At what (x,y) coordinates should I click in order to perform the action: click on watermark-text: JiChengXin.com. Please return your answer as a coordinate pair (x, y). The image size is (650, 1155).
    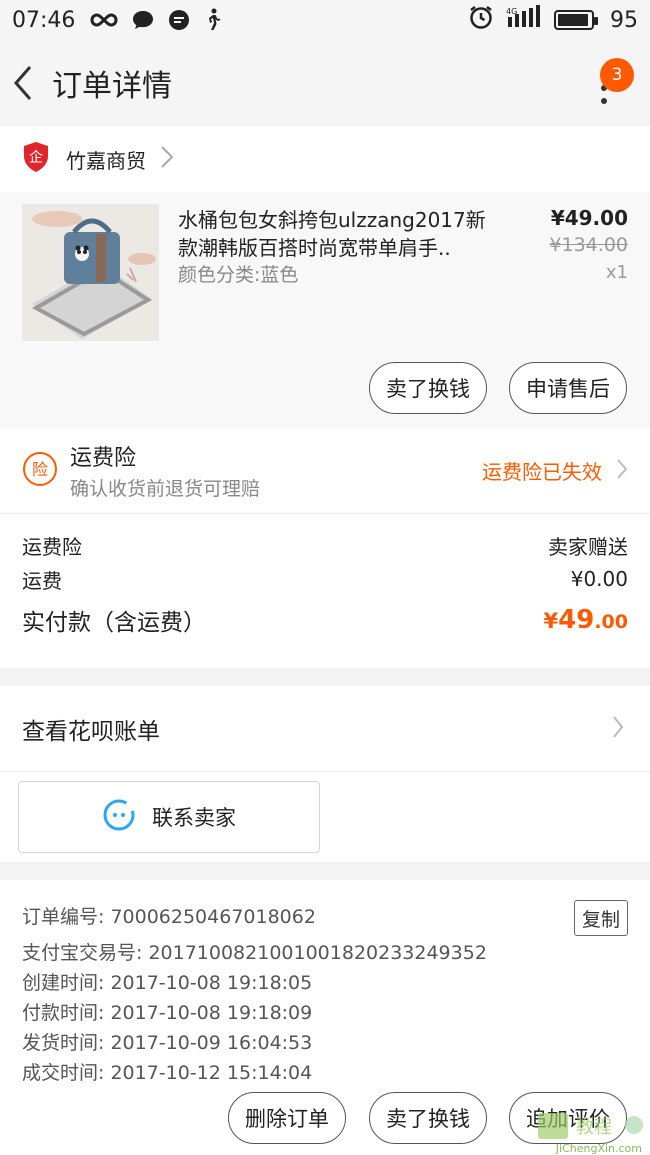
    Looking at the image, I should click on (598, 1148).